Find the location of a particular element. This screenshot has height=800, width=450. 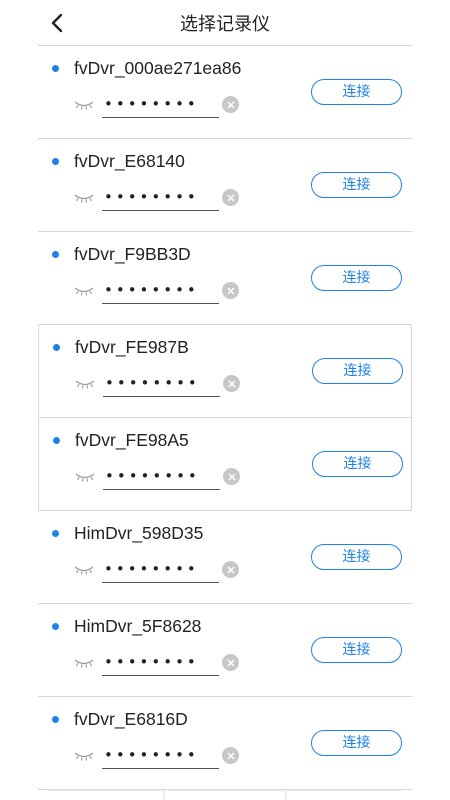

device-row: fvDvr_F9BB3D 连接 is located at coordinates (225, 278).